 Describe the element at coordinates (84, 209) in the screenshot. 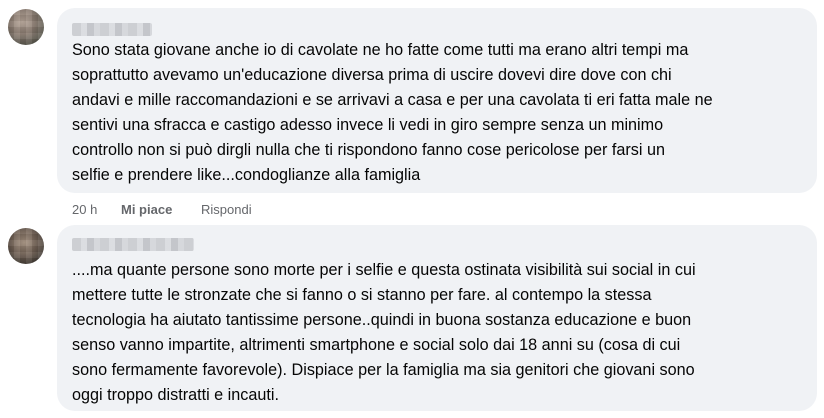

I see `comment-timestamp: 20 h` at that location.